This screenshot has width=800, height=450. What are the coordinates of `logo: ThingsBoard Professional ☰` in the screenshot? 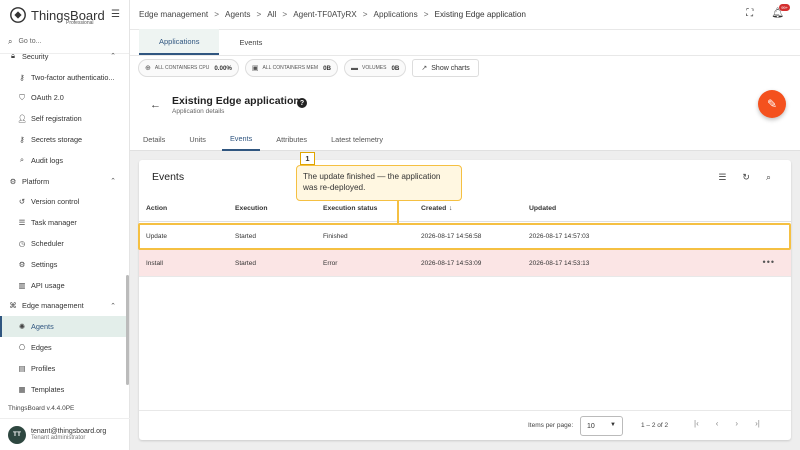 It's located at (64, 15).